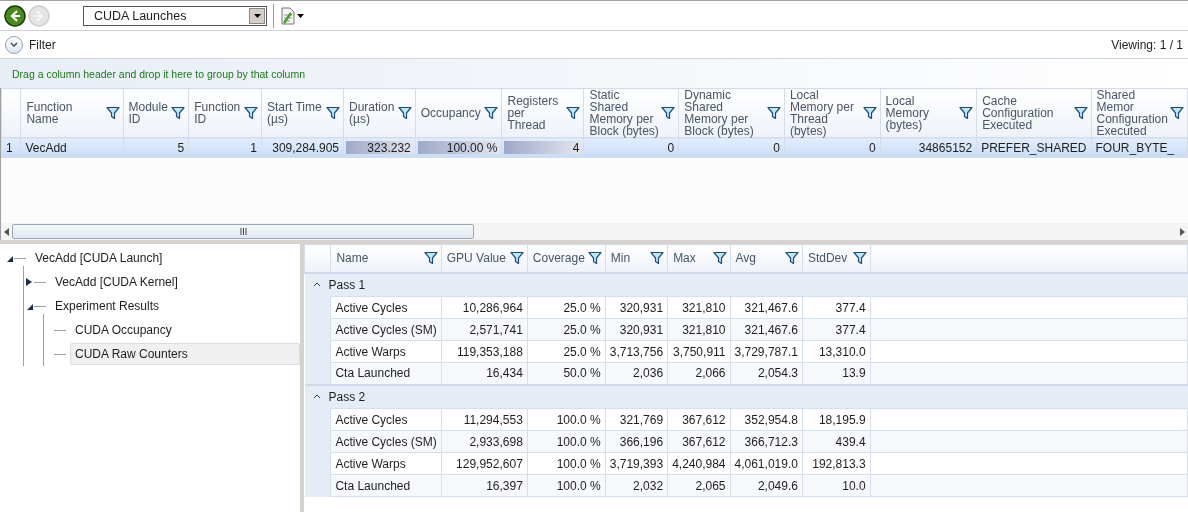 This screenshot has height=512, width=1188. What do you see at coordinates (766, 419) in the screenshot?
I see `table-cell: 352,954.8` at bounding box center [766, 419].